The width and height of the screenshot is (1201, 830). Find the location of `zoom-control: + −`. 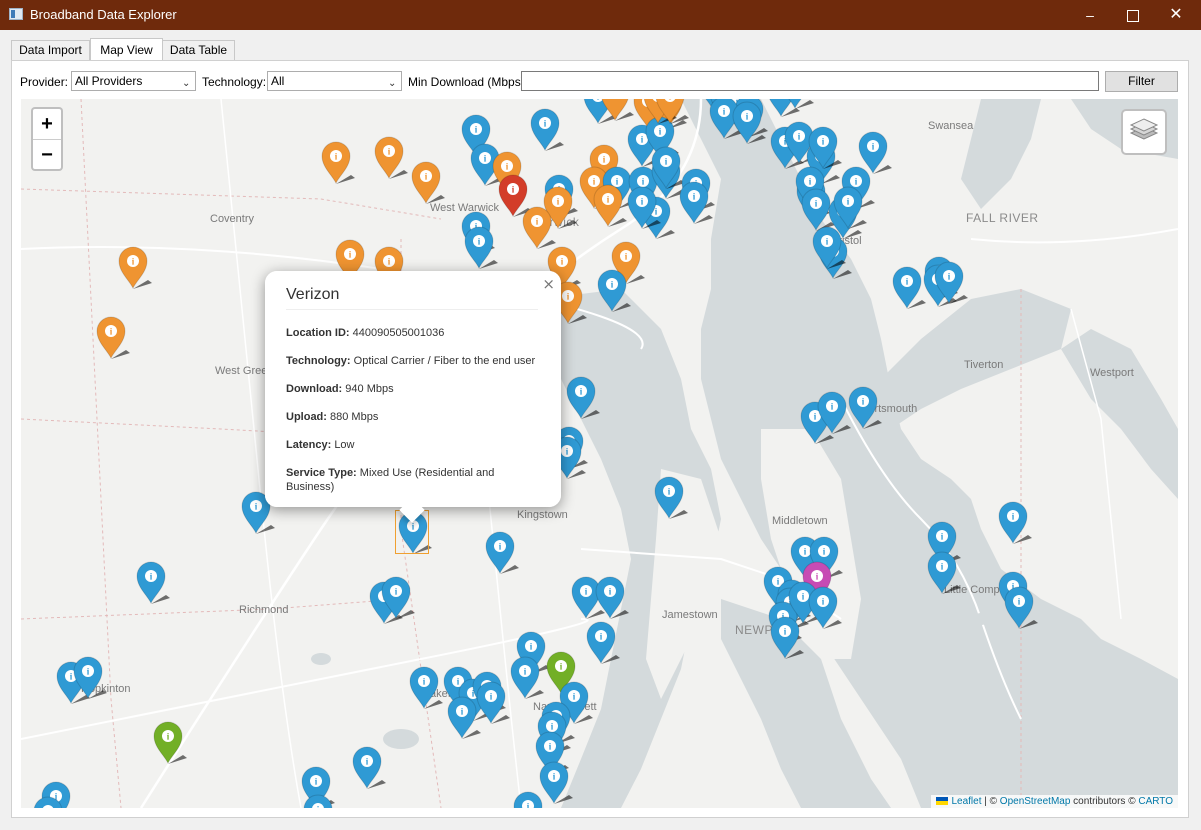

zoom-control: + − is located at coordinates (47, 139).